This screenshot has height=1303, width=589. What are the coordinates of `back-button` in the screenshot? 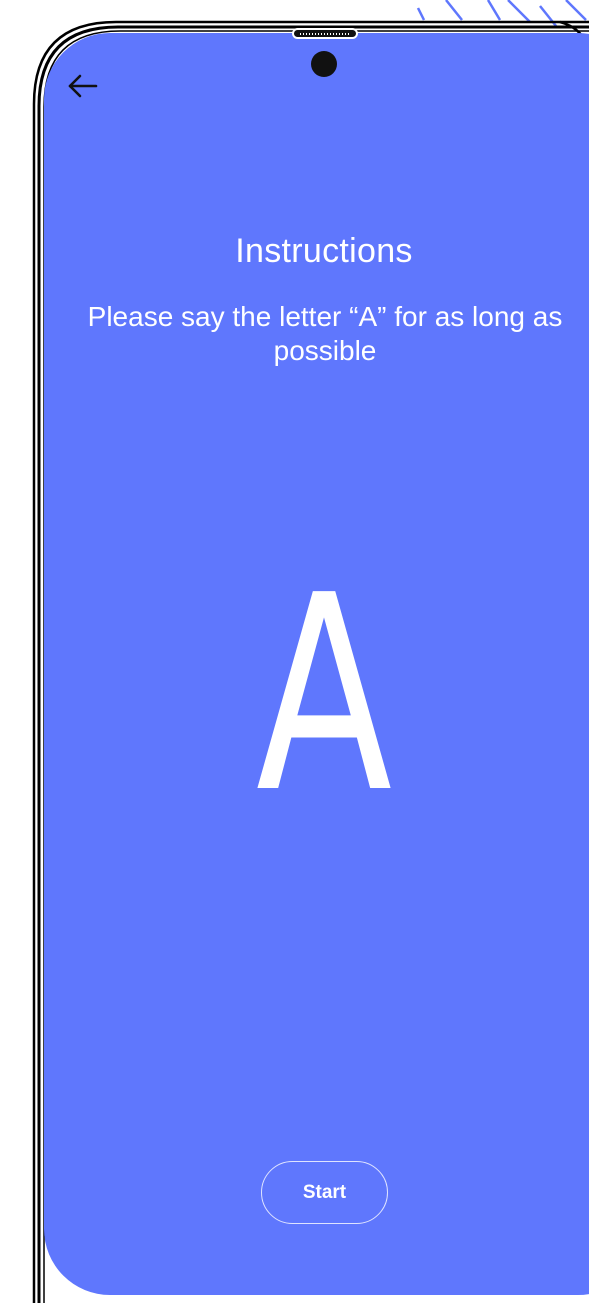 It's located at (82, 86).